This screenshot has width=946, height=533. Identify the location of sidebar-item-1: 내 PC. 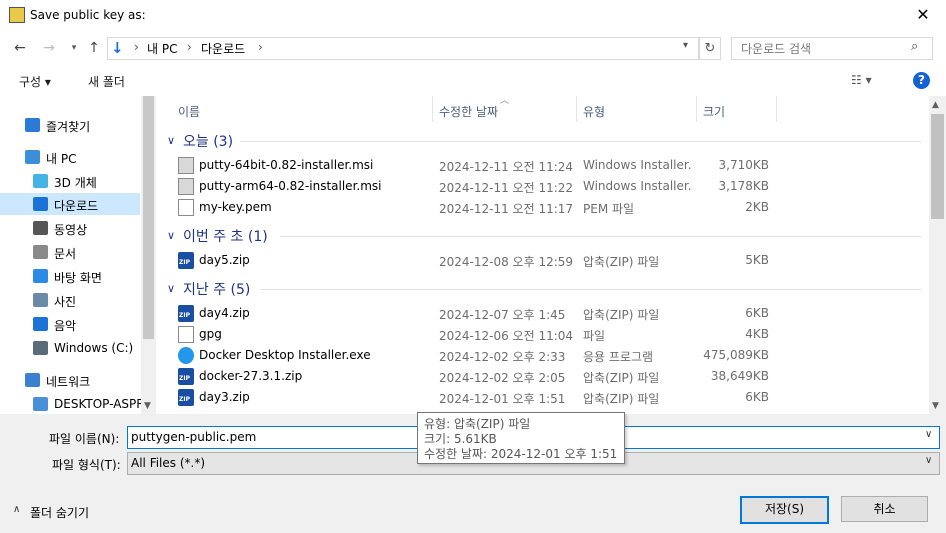
(70, 157).